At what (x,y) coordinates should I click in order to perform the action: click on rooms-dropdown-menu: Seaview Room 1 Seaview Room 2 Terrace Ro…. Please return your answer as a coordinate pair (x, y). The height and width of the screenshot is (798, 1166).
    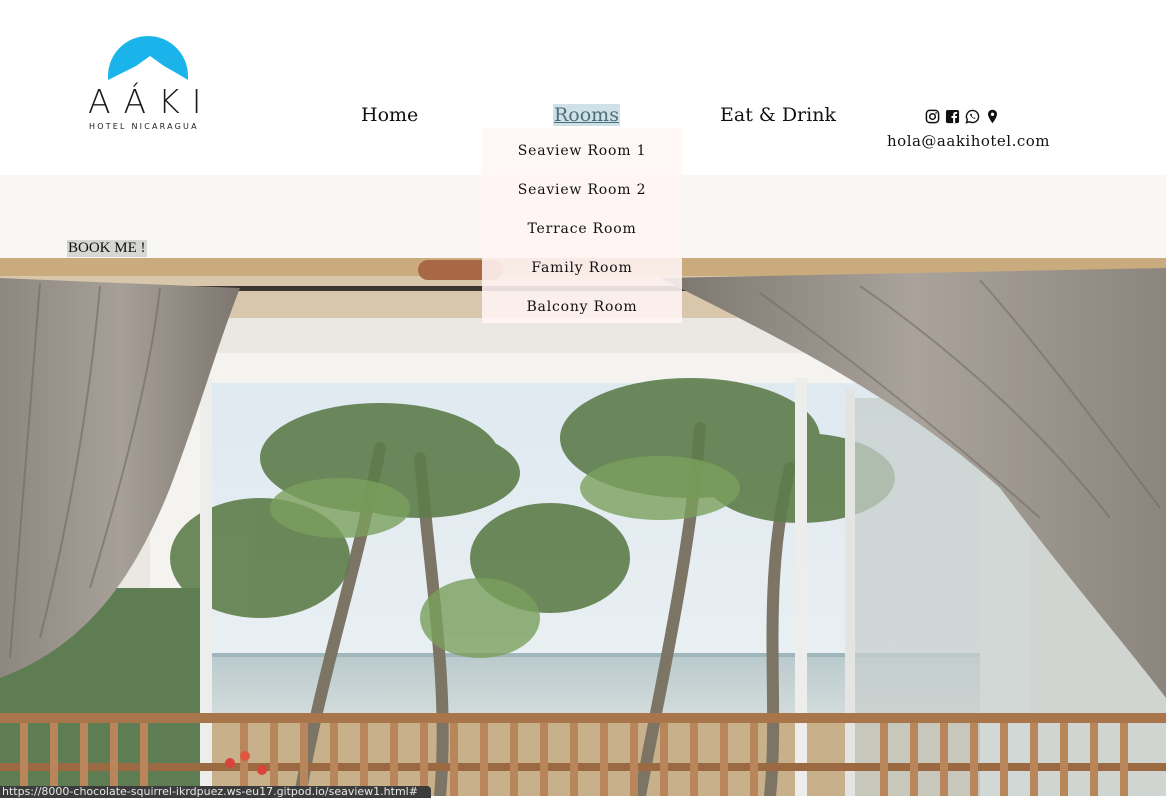
    Looking at the image, I should click on (582, 225).